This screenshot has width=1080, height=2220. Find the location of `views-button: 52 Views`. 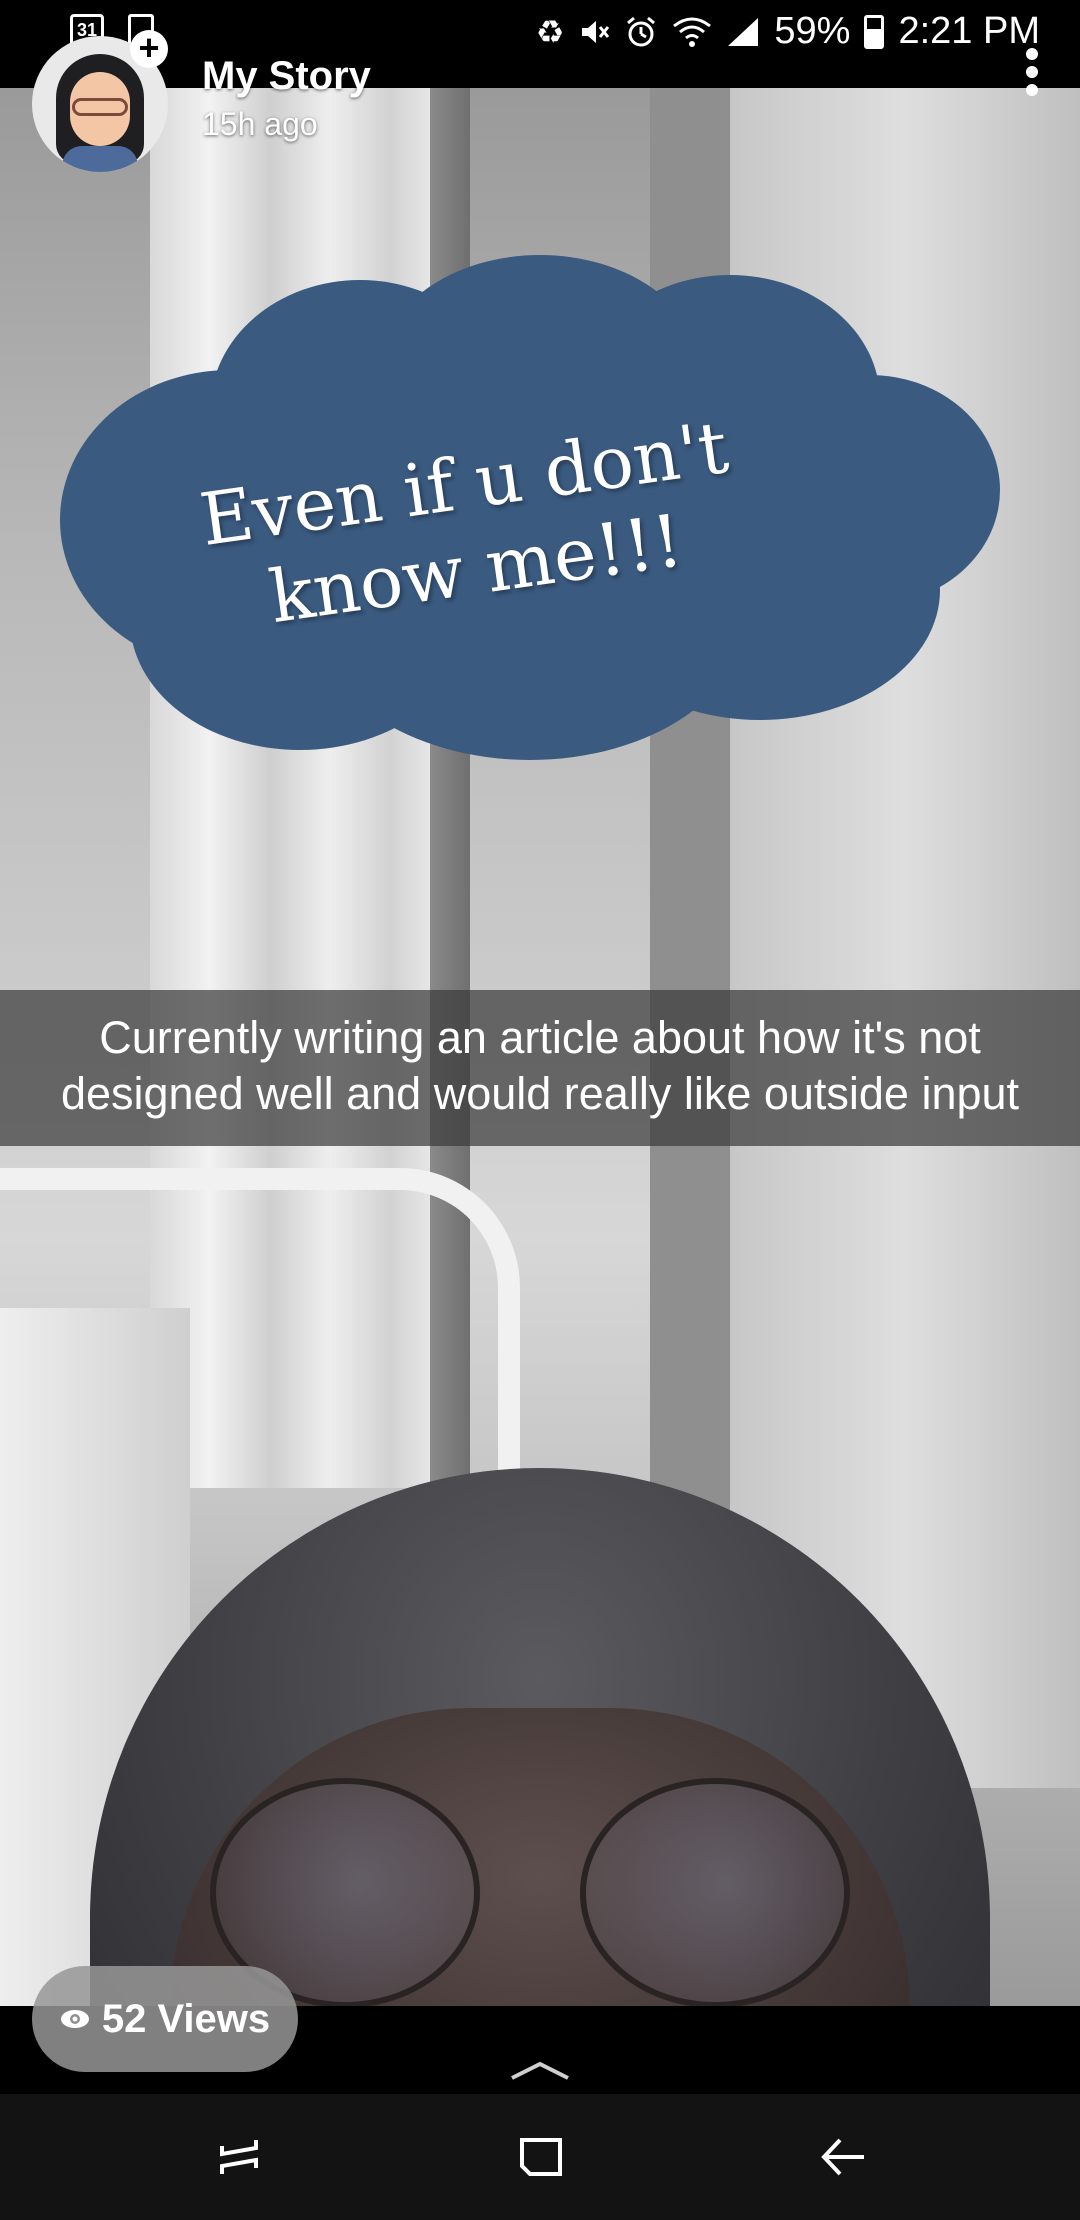

views-button: 52 Views is located at coordinates (165, 2019).